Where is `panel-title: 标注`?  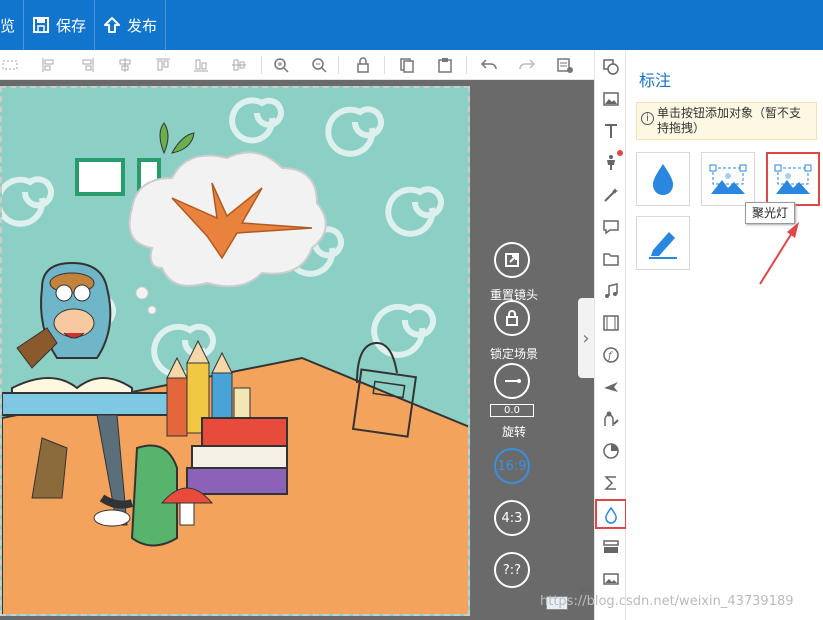
panel-title: 标注 is located at coordinates (655, 80).